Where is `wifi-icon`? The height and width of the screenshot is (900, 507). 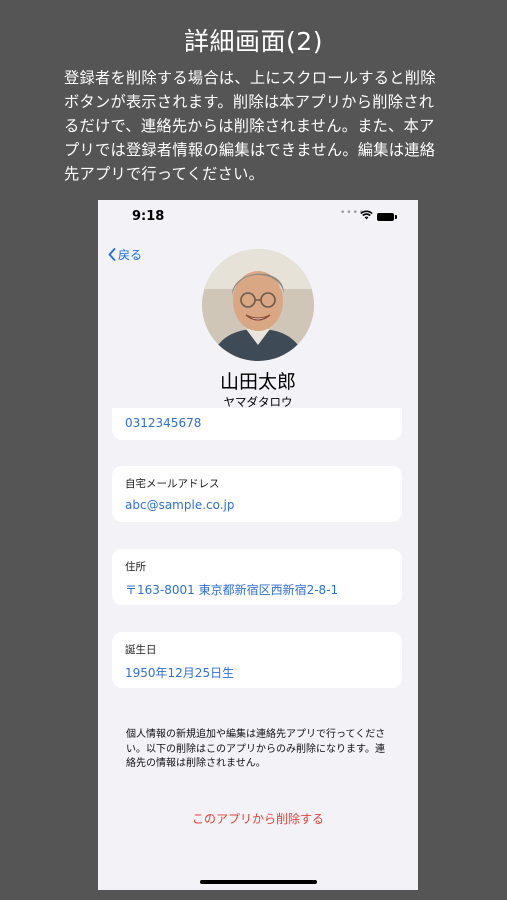
wifi-icon is located at coordinates (366, 215).